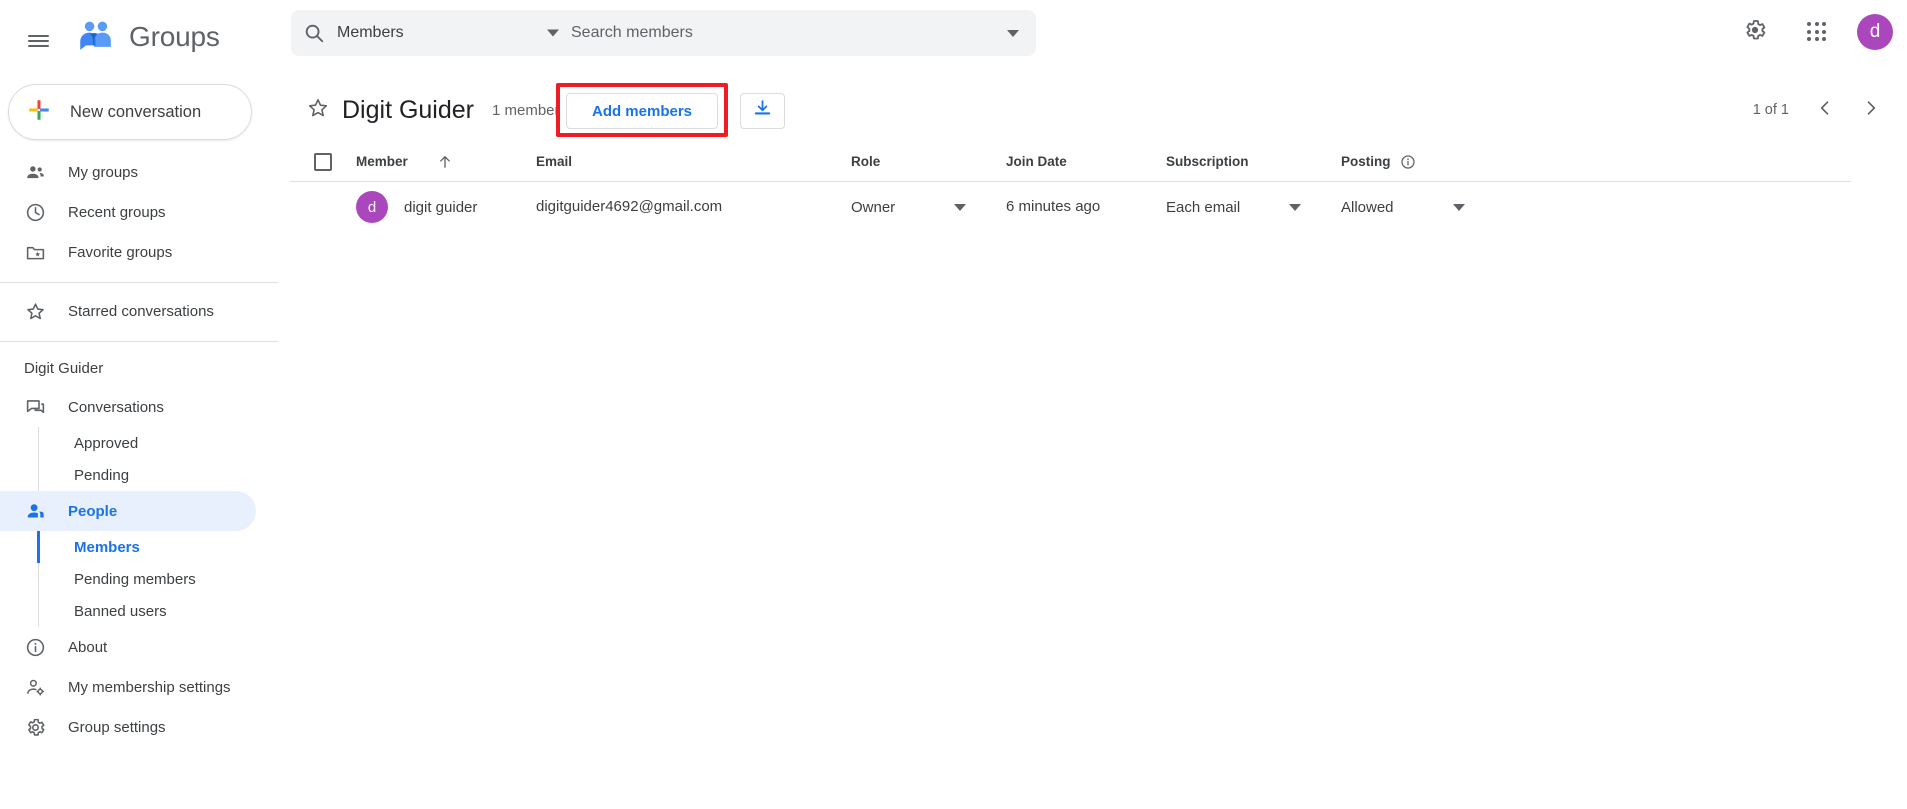  I want to click on download-icon, so click(762, 111).